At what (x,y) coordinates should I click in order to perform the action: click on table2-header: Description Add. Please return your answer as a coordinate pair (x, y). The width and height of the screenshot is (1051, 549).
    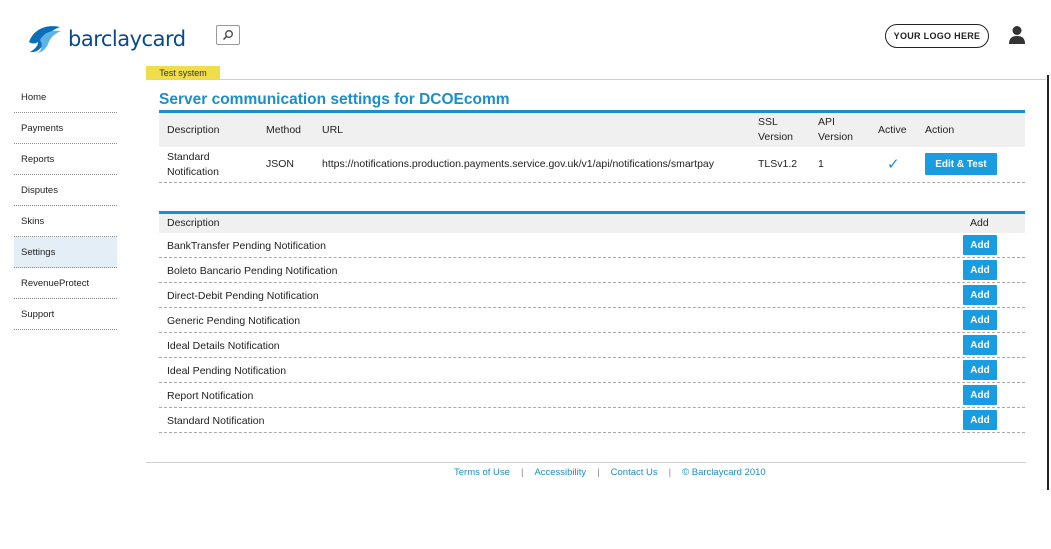
    Looking at the image, I should click on (592, 223).